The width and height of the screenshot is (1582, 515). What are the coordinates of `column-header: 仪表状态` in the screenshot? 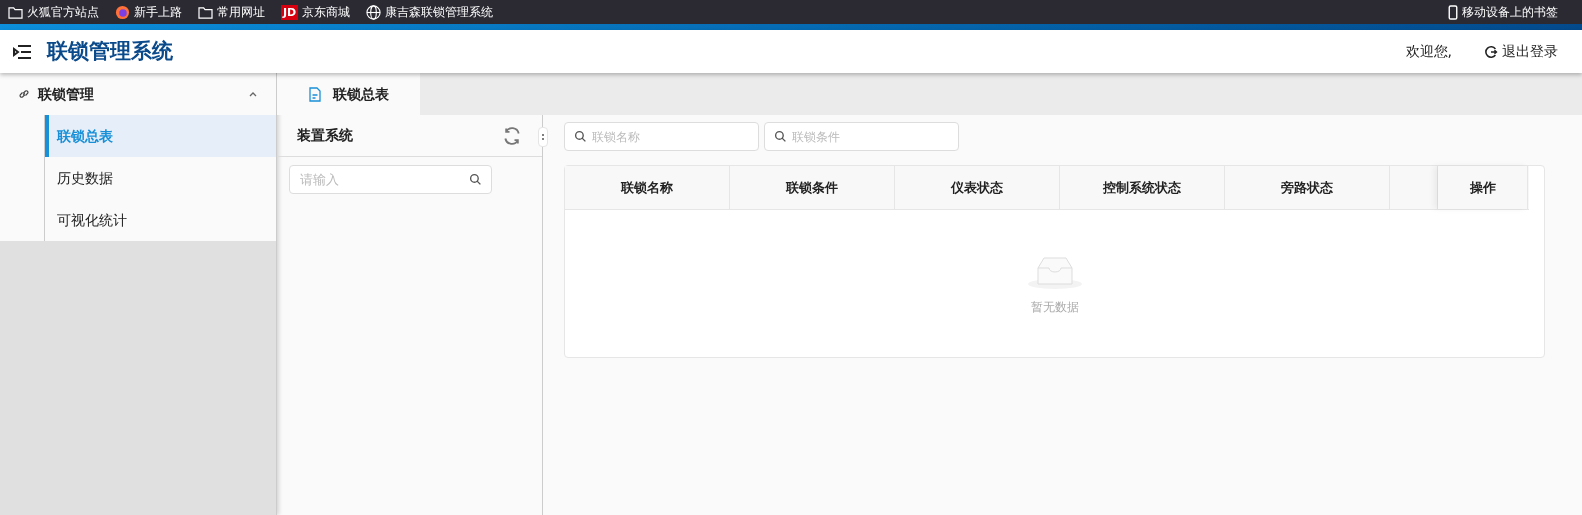 It's located at (977, 187).